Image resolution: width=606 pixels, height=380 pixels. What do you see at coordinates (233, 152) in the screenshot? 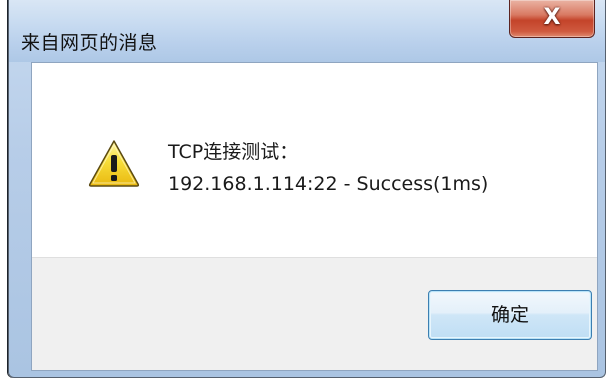
I see `message-line-1: TCP连接测试：` at bounding box center [233, 152].